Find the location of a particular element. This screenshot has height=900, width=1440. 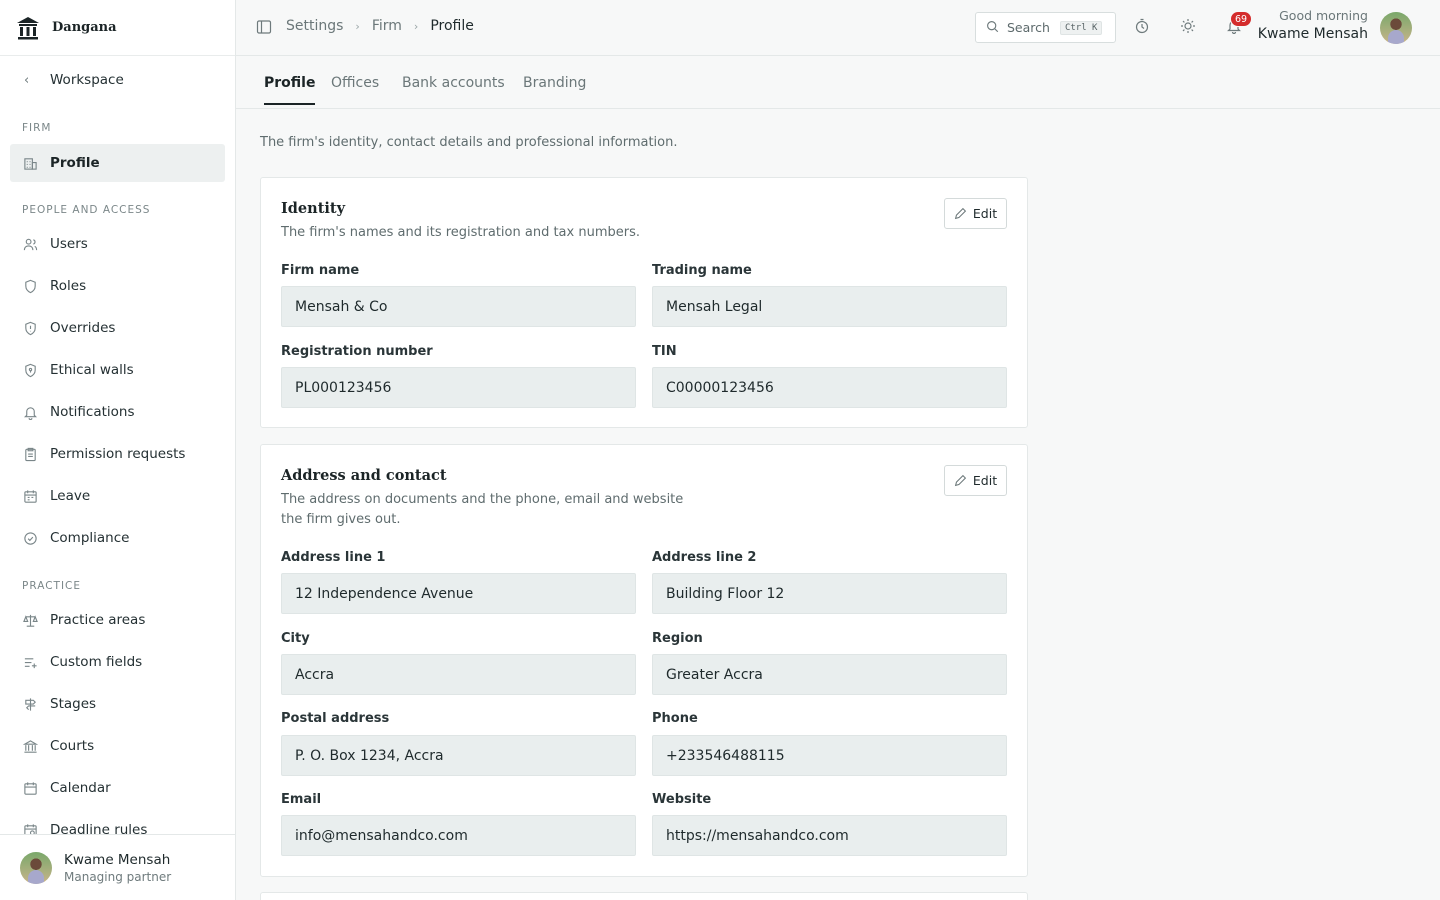

sidebar-item-label: Notifications is located at coordinates (92, 412).